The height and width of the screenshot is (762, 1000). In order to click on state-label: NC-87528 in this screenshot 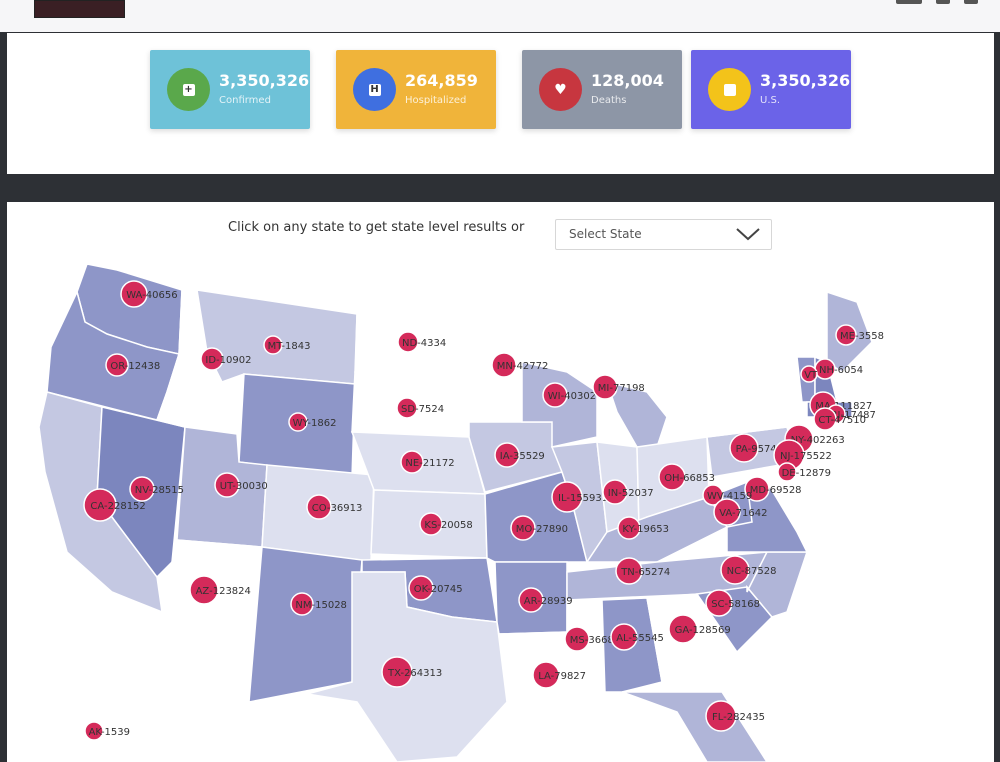, I will do `click(752, 571)`.